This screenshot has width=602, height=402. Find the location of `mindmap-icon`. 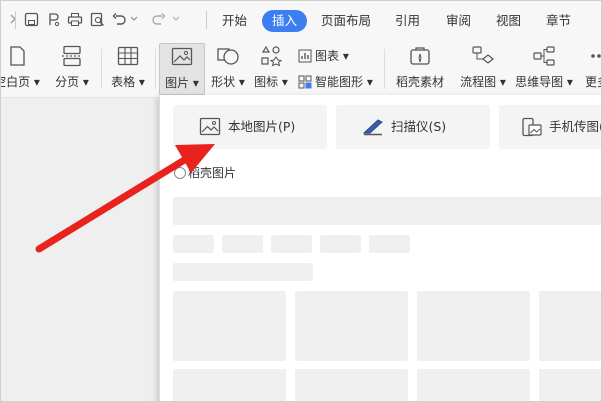

mindmap-icon is located at coordinates (544, 56).